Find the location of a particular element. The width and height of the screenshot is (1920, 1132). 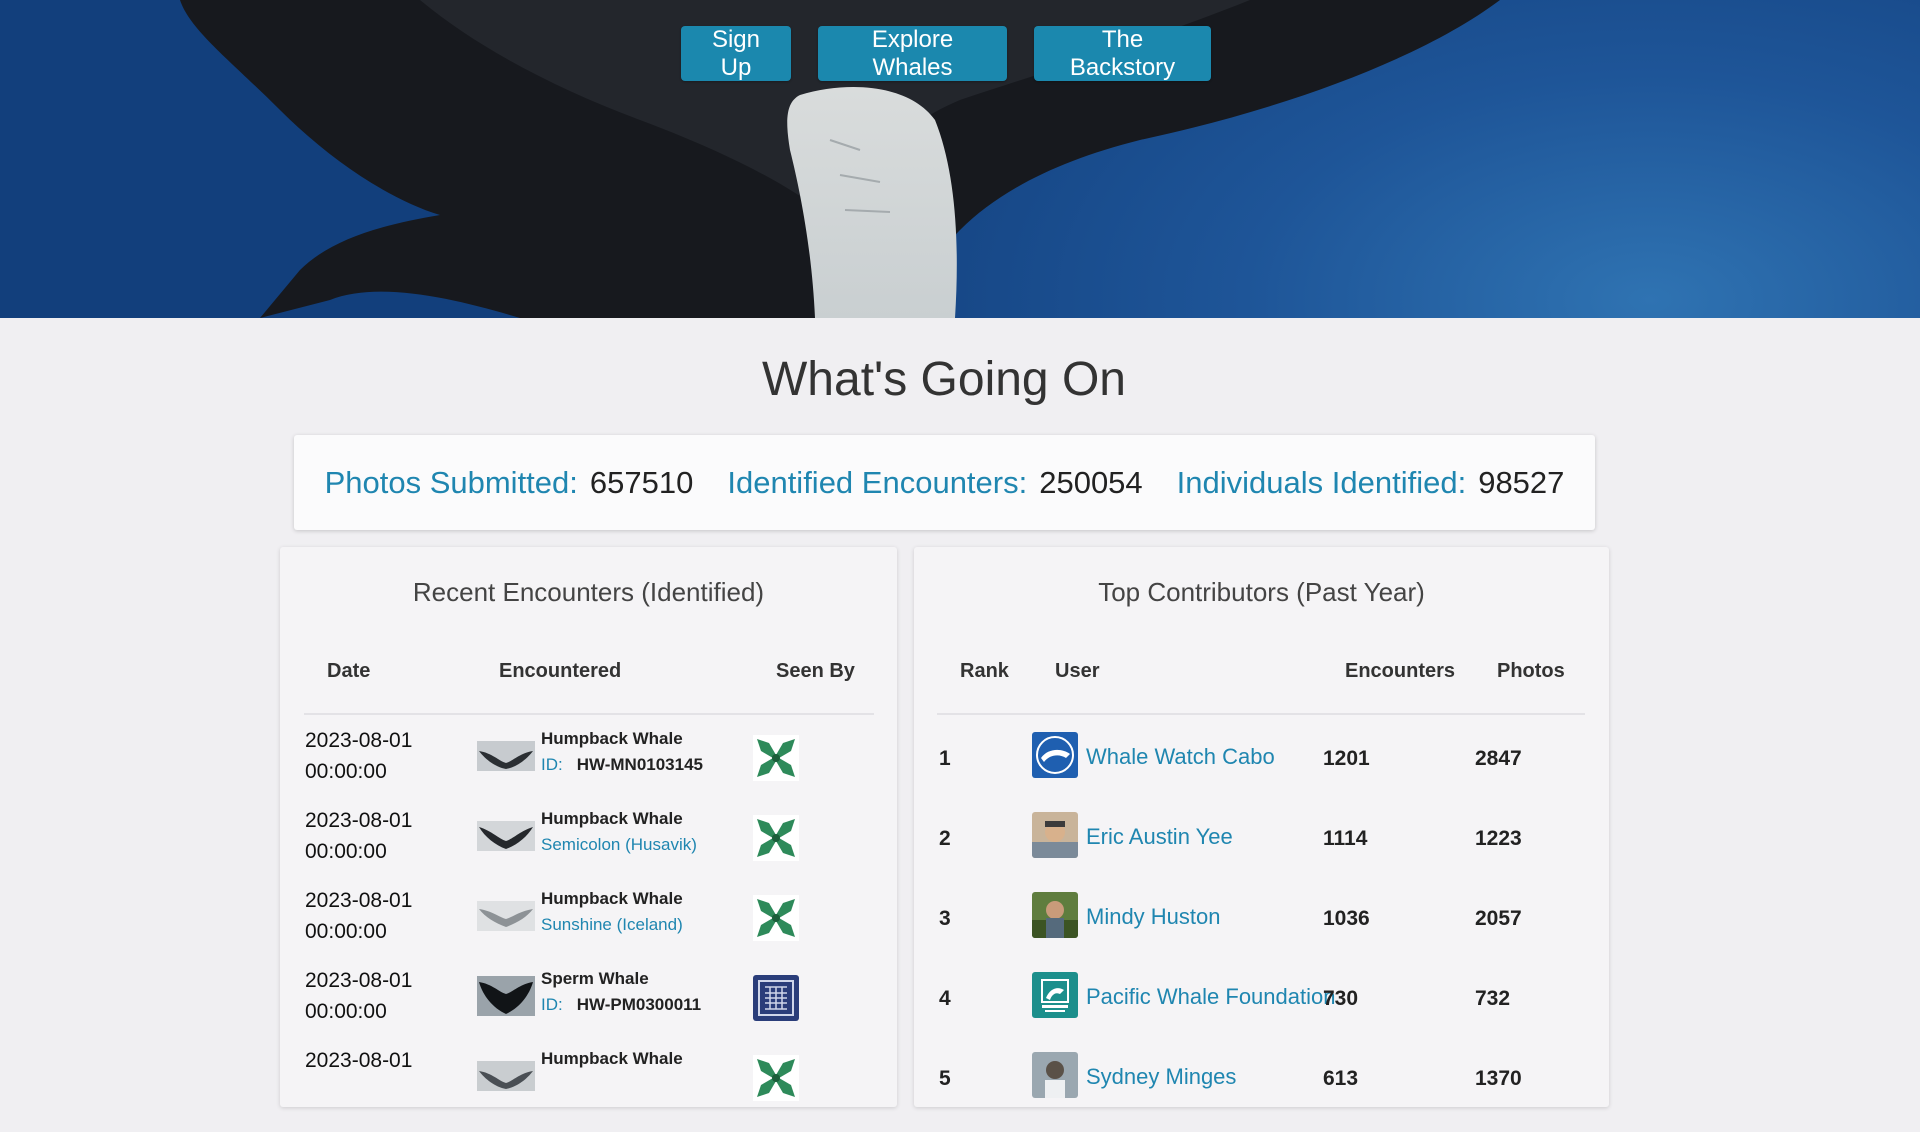

recent-encounters-title: Recent Encounters (Identified) is located at coordinates (588, 592).